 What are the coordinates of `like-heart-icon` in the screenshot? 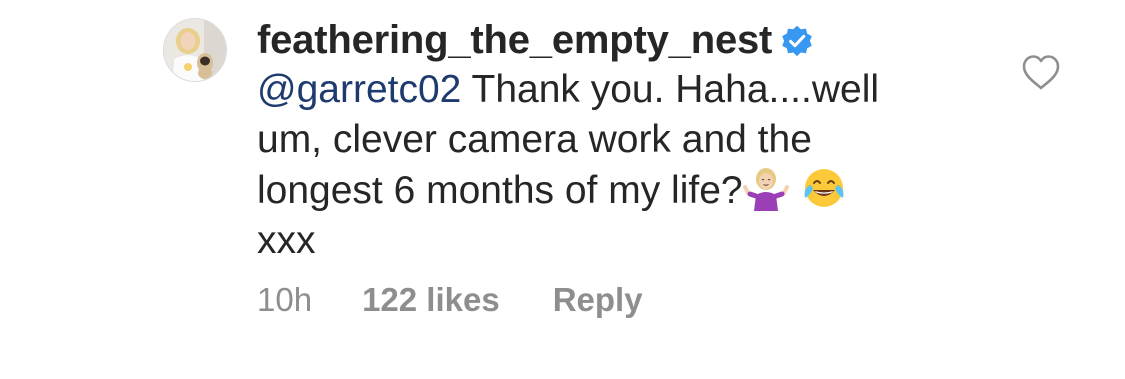 It's located at (1041, 72).